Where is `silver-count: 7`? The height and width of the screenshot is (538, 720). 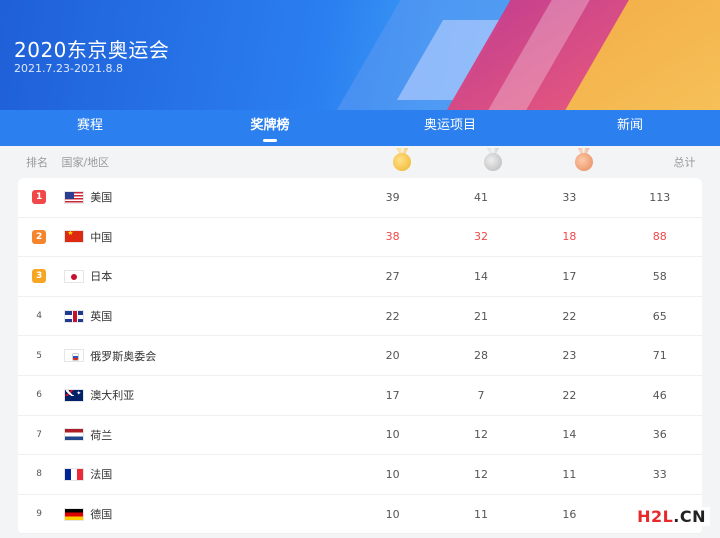 silver-count: 7 is located at coordinates (481, 395).